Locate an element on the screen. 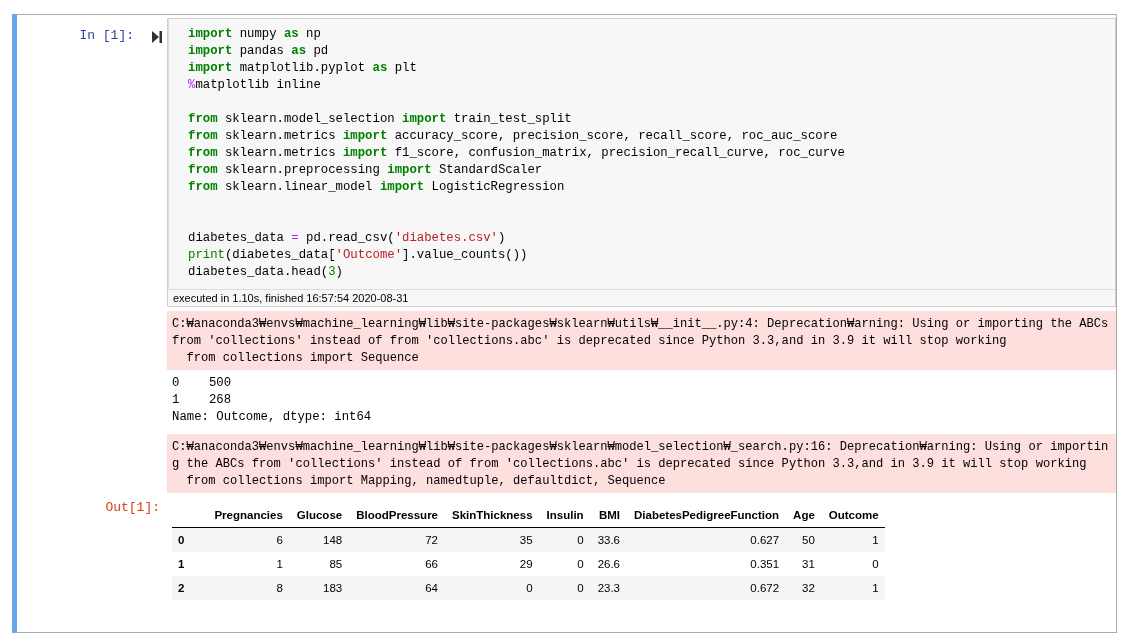  column-header: Outcome is located at coordinates (852, 515).